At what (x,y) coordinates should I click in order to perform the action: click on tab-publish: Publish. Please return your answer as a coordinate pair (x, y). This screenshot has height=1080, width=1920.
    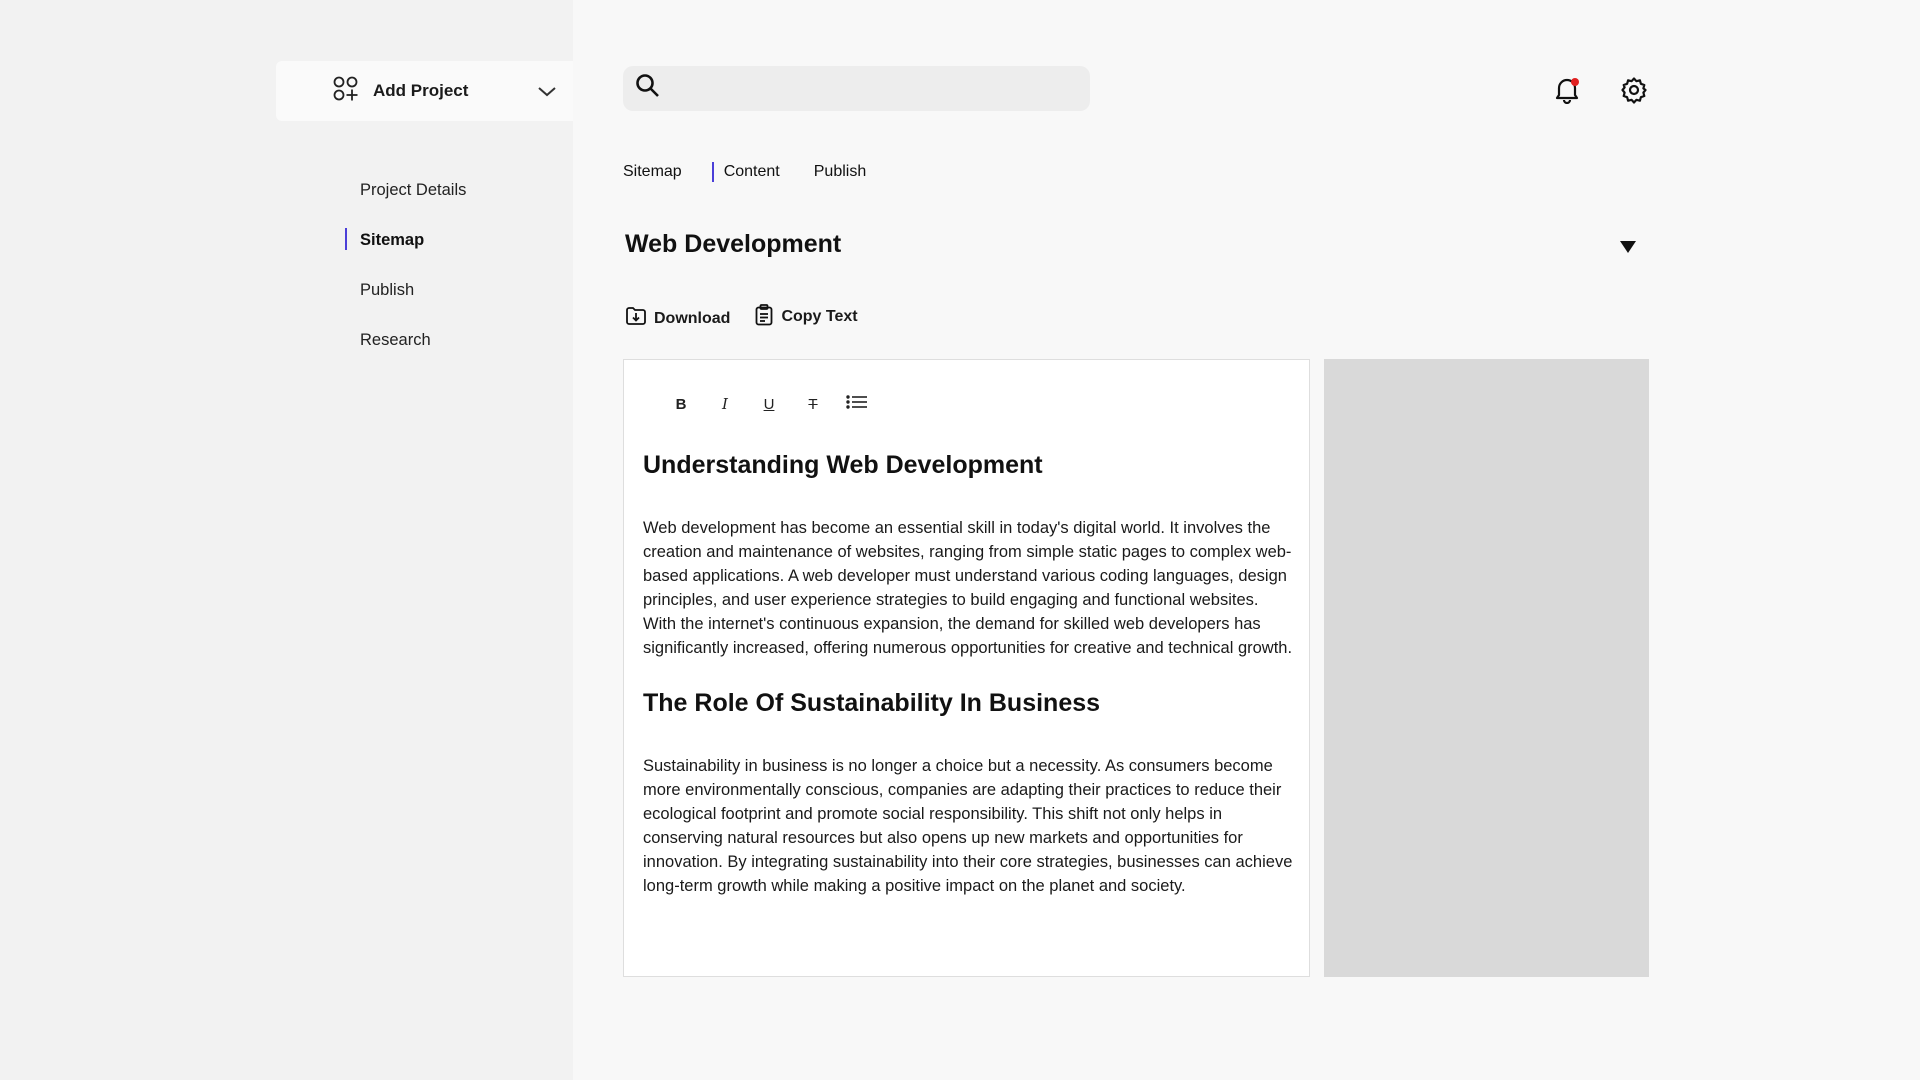
    Looking at the image, I should click on (840, 172).